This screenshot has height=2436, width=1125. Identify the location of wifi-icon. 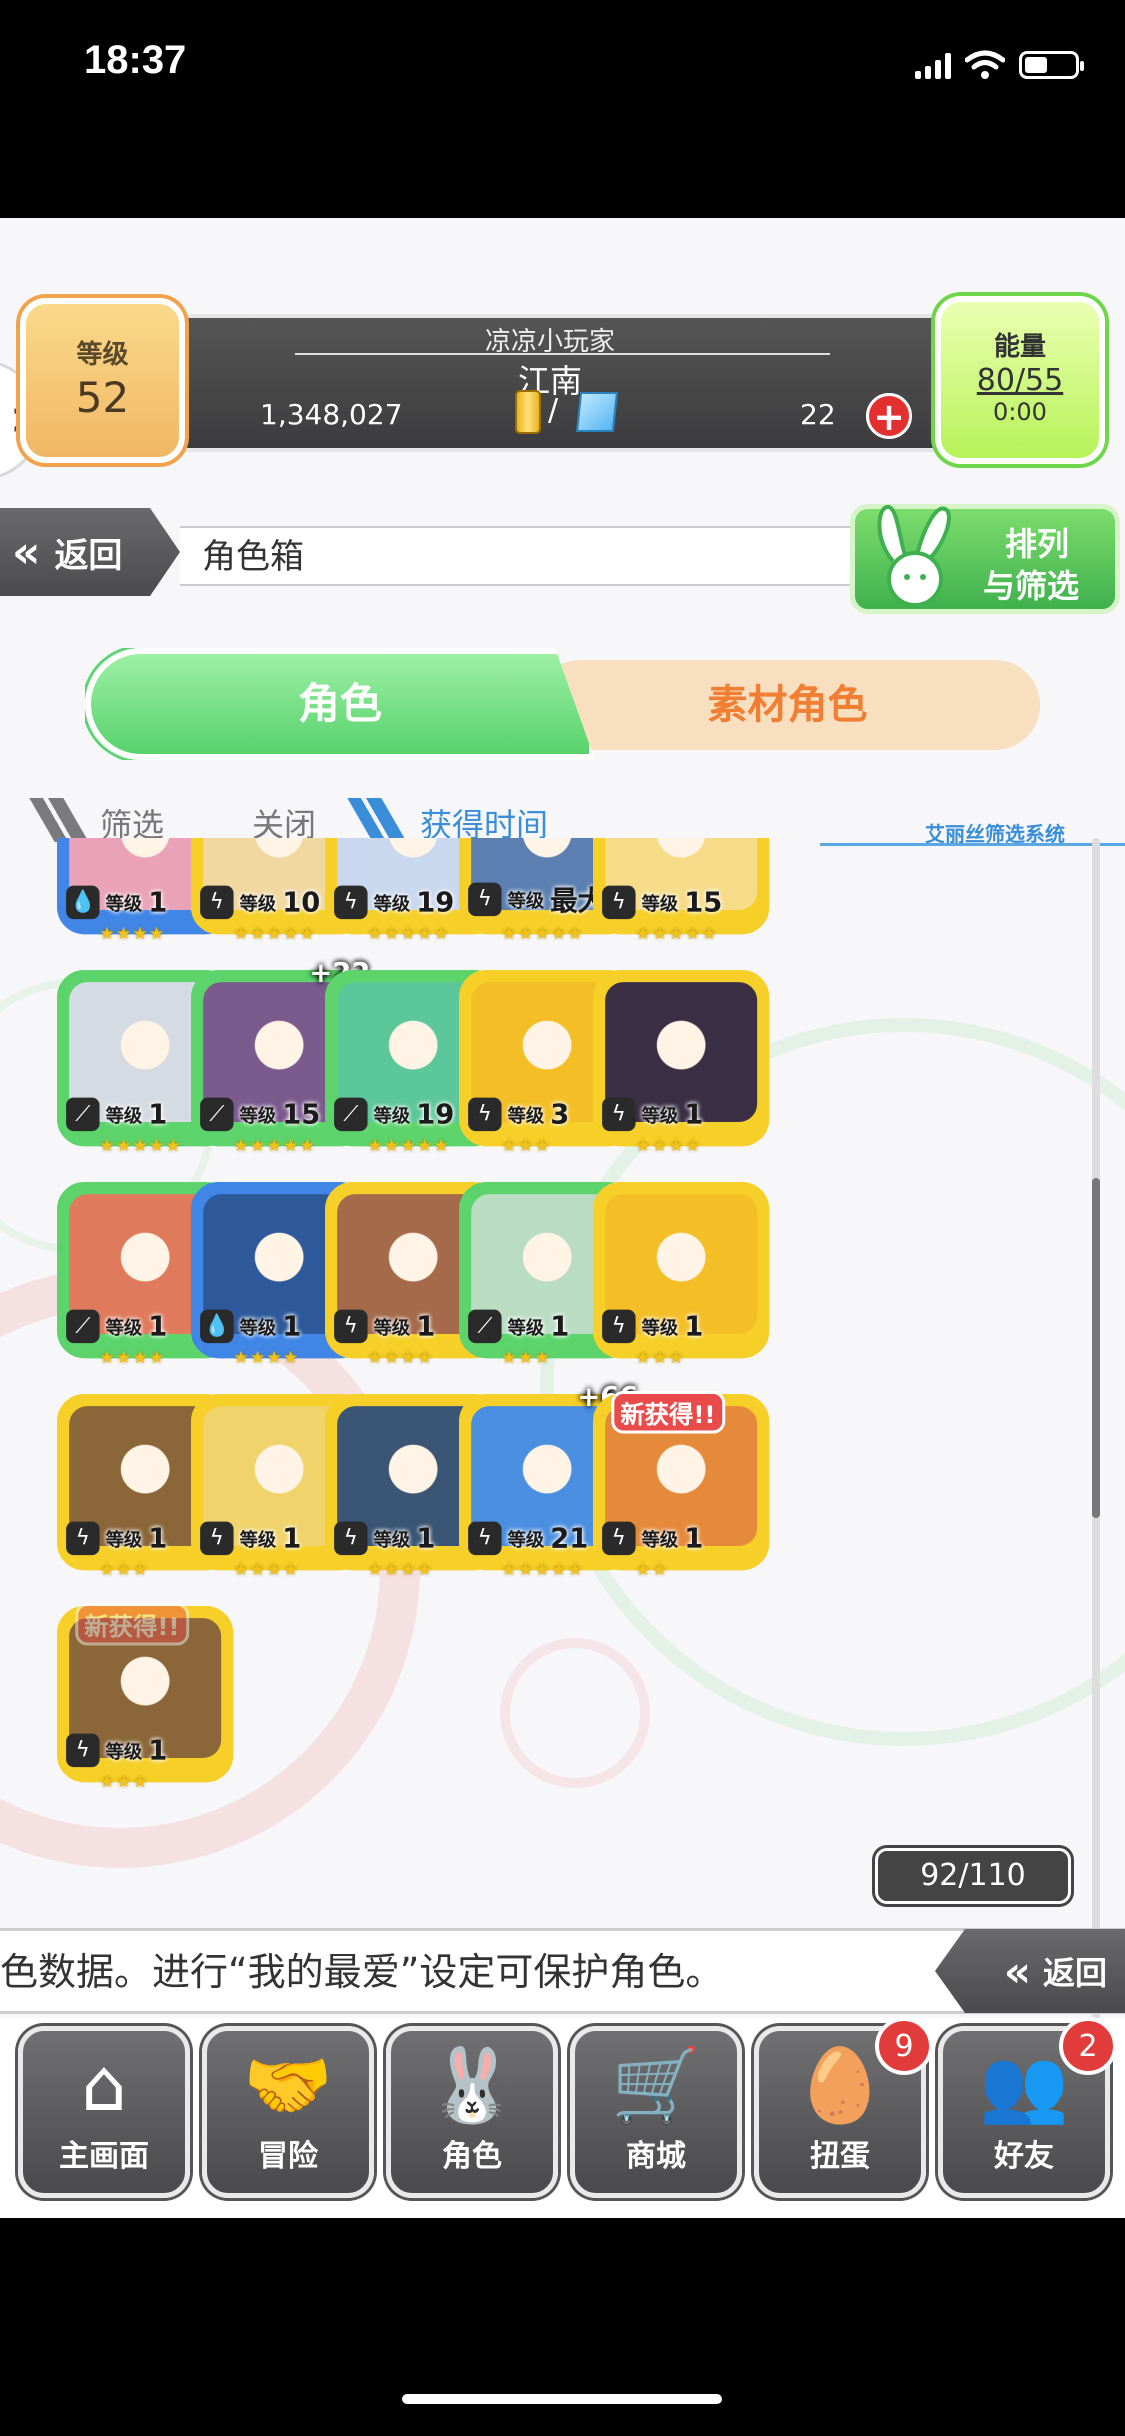
(985, 64).